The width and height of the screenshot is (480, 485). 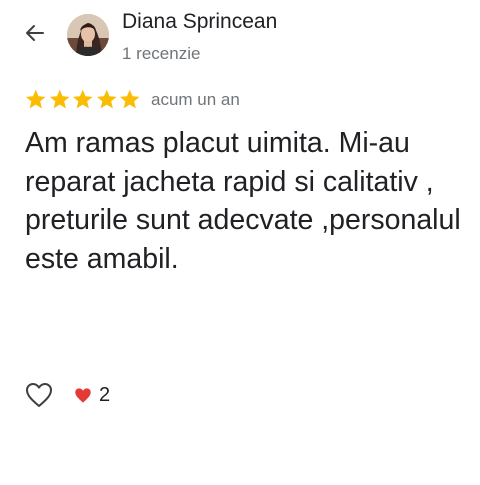 I want to click on red-heart-icon, so click(x=83, y=395).